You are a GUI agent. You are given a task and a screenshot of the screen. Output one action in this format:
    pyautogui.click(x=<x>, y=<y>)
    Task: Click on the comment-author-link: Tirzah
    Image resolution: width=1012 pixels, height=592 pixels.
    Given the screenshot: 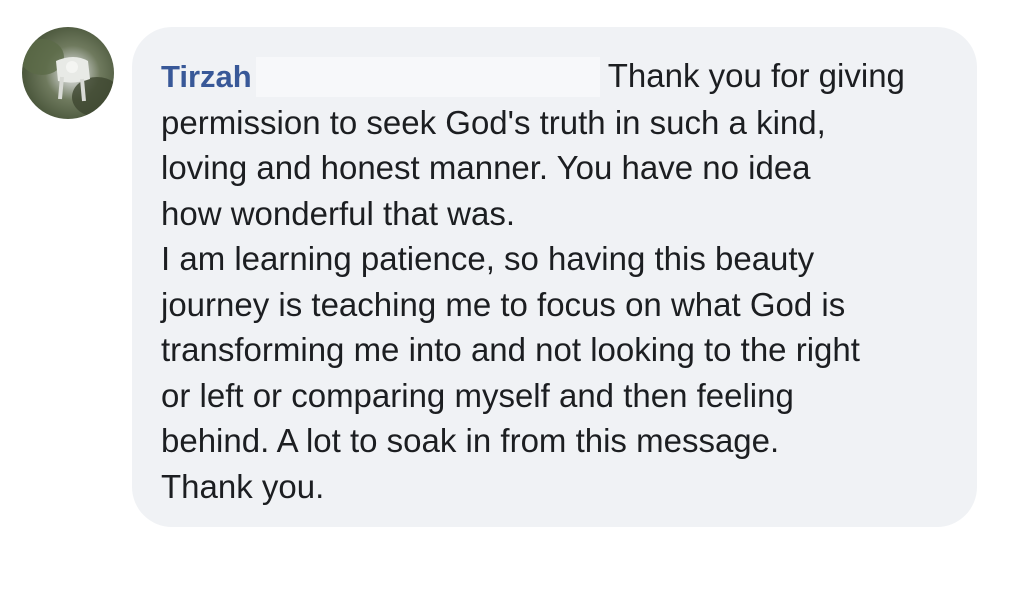 What is the action you would take?
    pyautogui.click(x=206, y=76)
    